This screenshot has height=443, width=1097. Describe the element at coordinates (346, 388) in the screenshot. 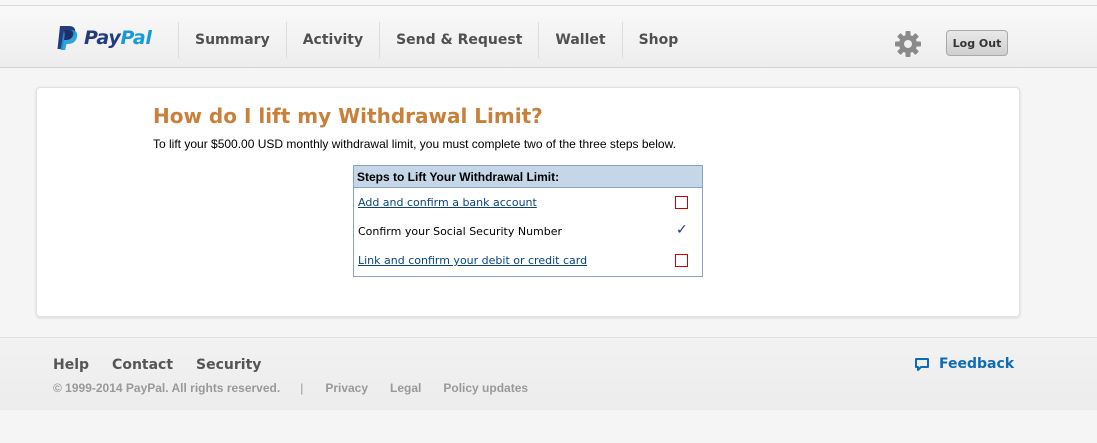

I see `privacy-link: Privacy` at that location.